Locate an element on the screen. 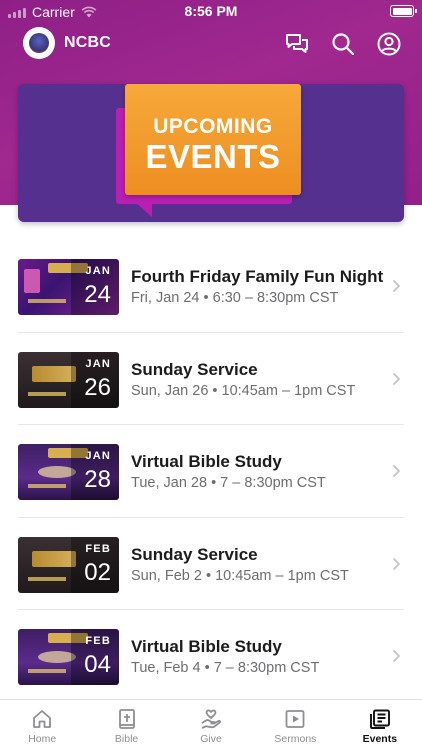 The height and width of the screenshot is (750, 422). event-title: Fourth Friday Family Fun Night is located at coordinates (257, 276).